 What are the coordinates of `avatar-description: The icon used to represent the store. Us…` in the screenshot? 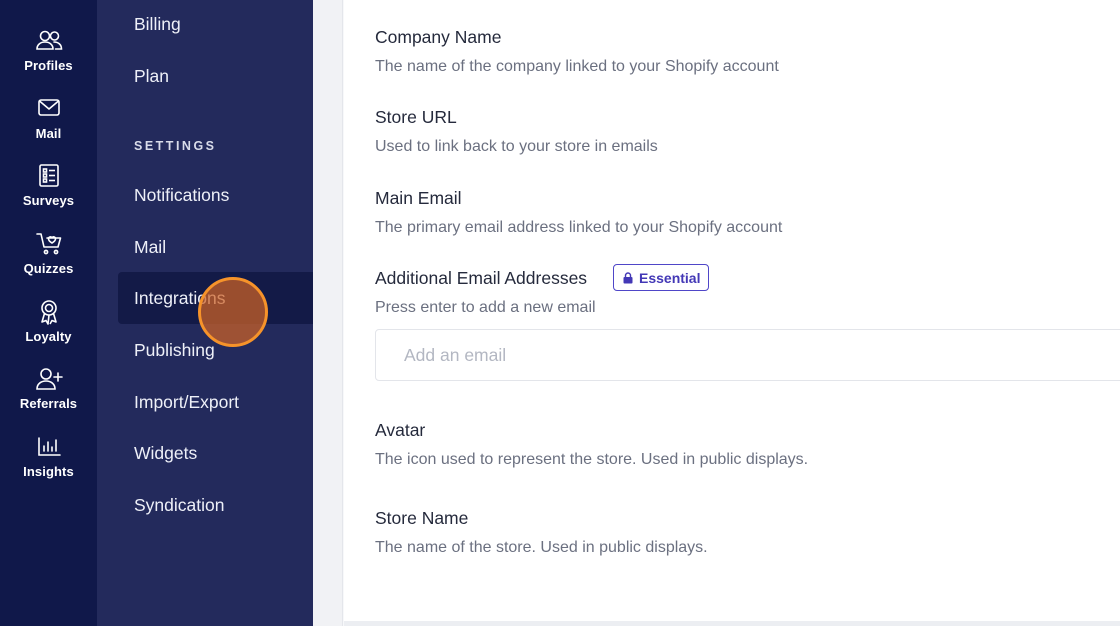 It's located at (592, 459).